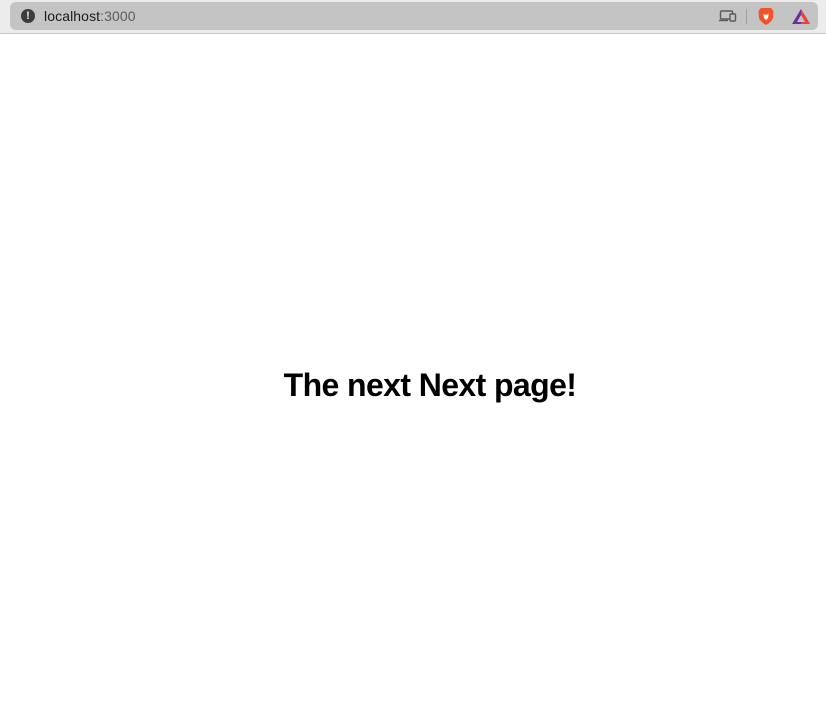  Describe the element at coordinates (118, 16) in the screenshot. I see `url-port: :3000` at that location.